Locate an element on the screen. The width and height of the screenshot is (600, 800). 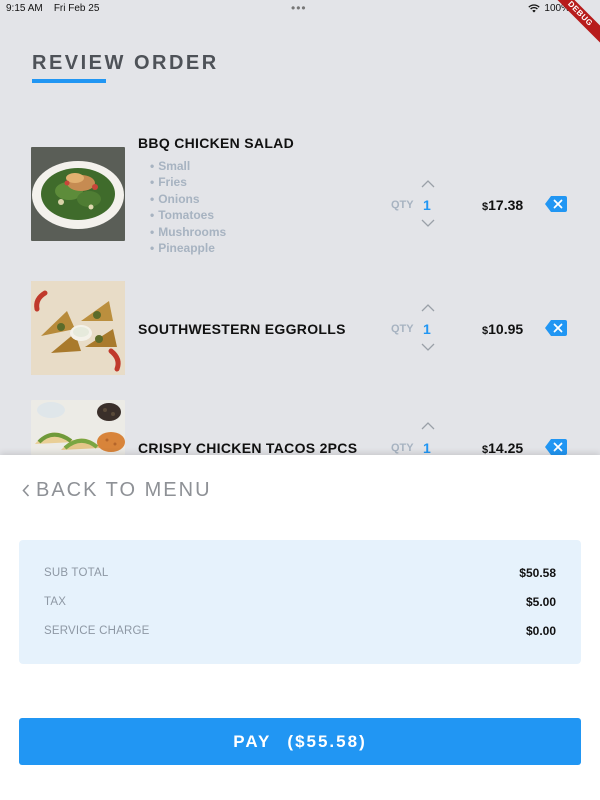
item-name: CRISPY CHICKEN TACOS 2PCS is located at coordinates (248, 448).